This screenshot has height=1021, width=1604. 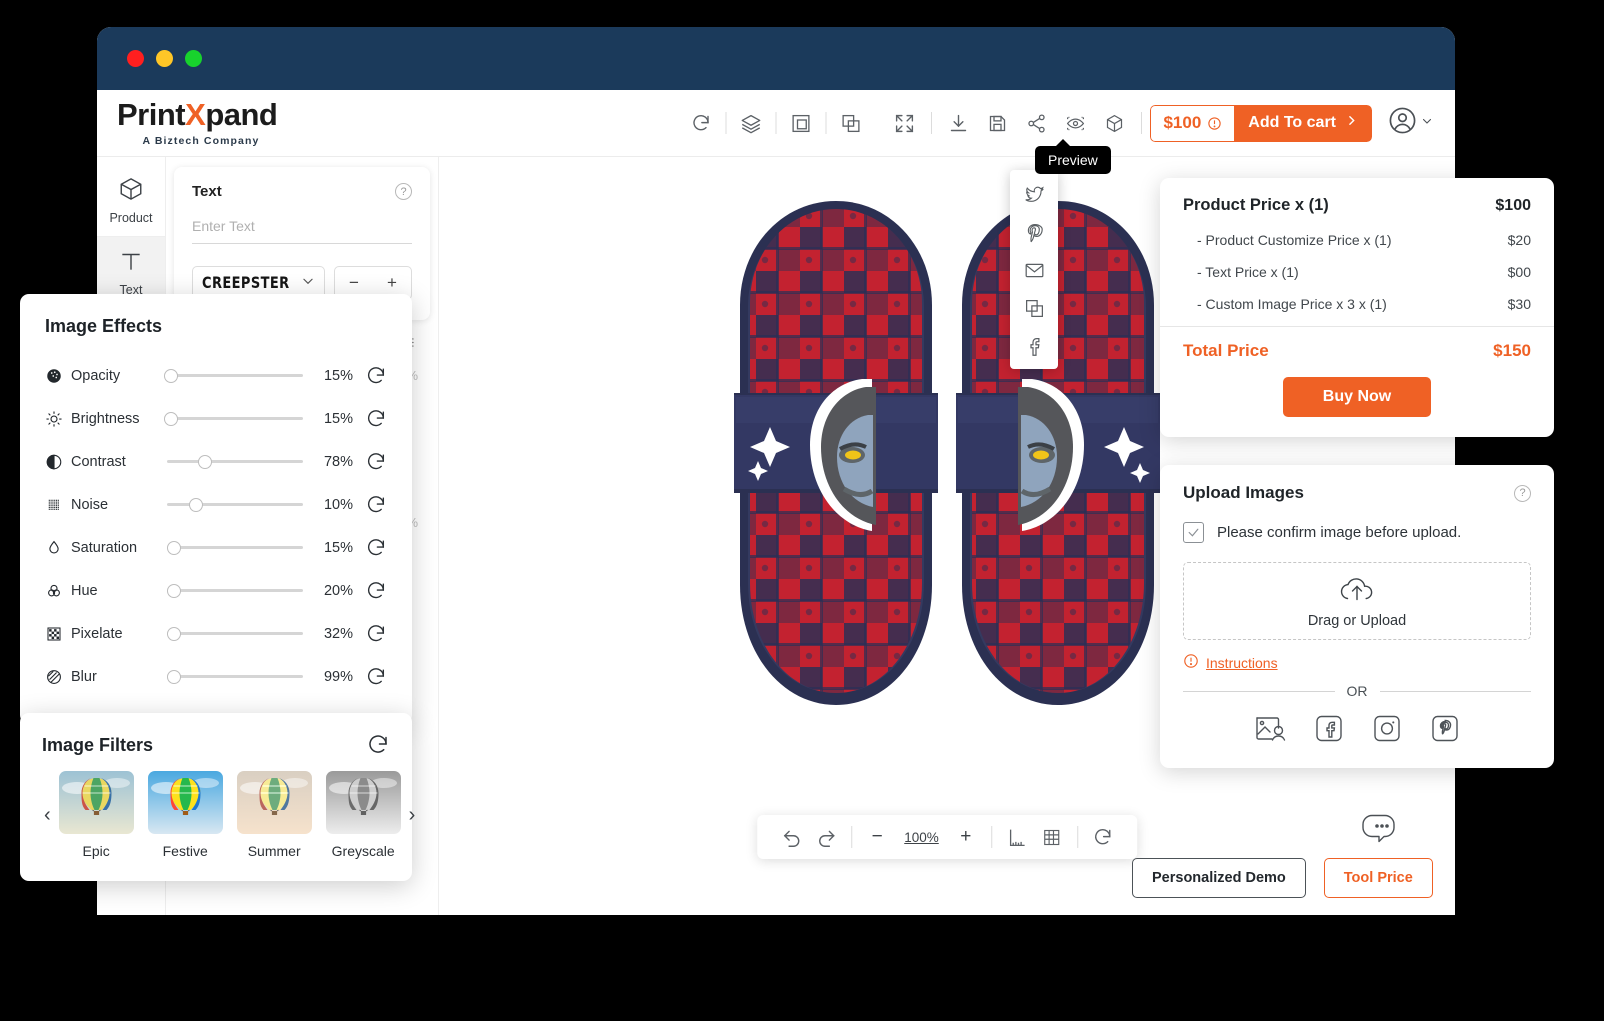 What do you see at coordinates (1410, 123) in the screenshot?
I see `user-account-menu` at bounding box center [1410, 123].